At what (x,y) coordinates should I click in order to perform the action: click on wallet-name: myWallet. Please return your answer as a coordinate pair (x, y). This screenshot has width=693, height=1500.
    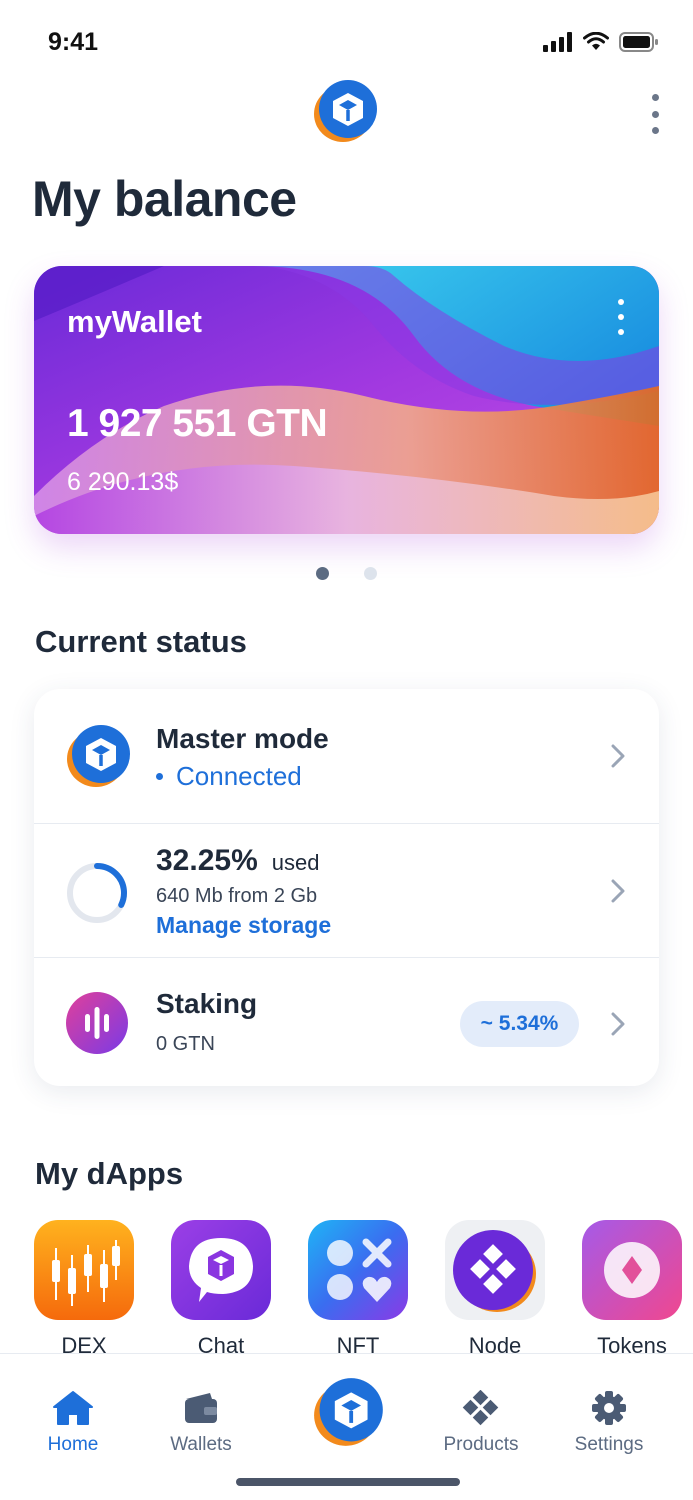
    Looking at the image, I should click on (134, 321).